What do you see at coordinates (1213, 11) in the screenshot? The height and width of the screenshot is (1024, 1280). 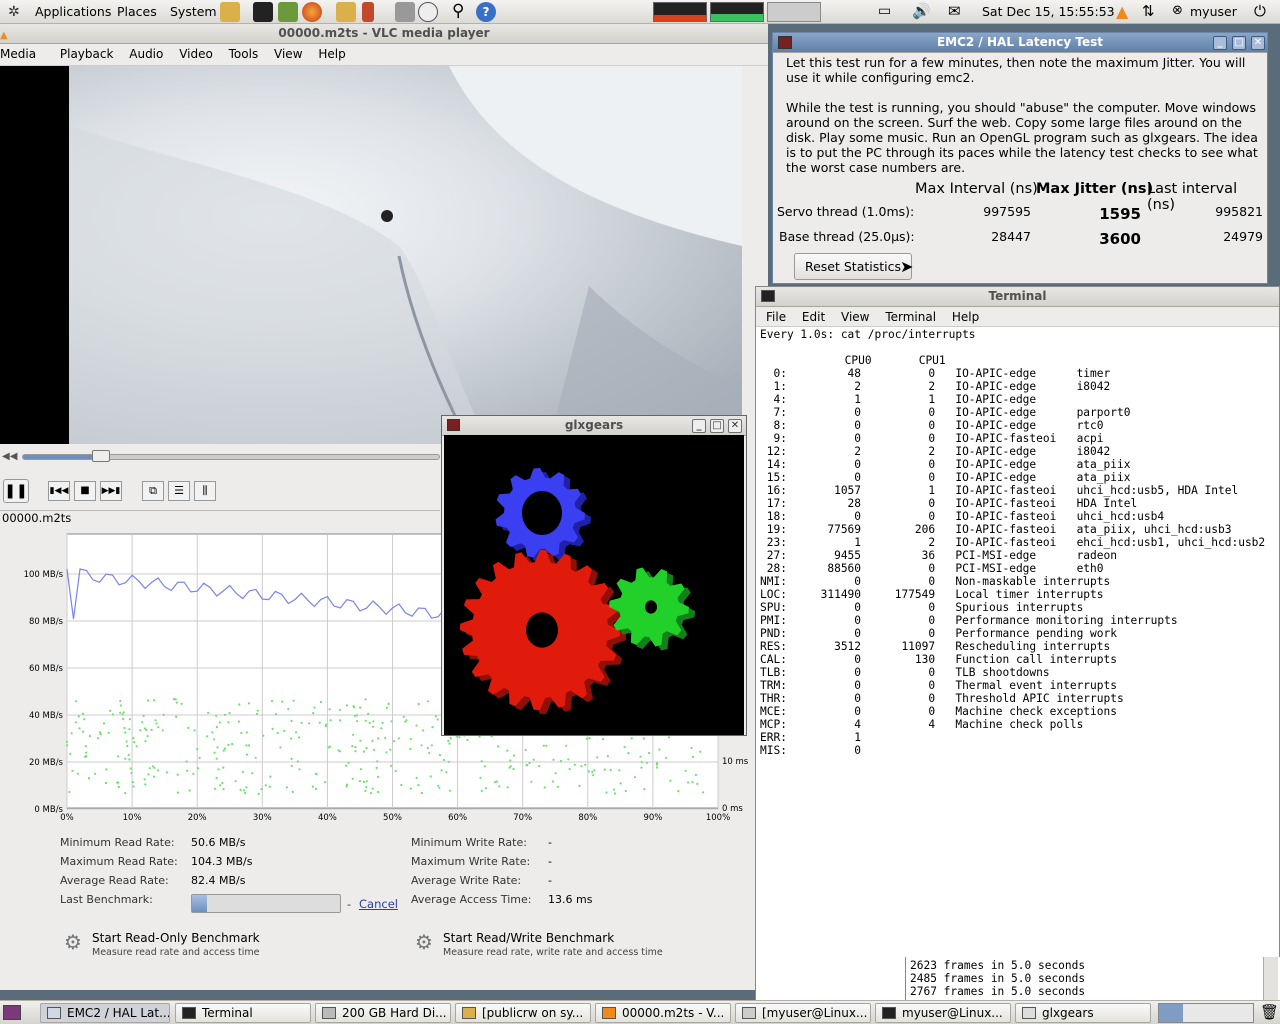 I see `user-name: myuser` at bounding box center [1213, 11].